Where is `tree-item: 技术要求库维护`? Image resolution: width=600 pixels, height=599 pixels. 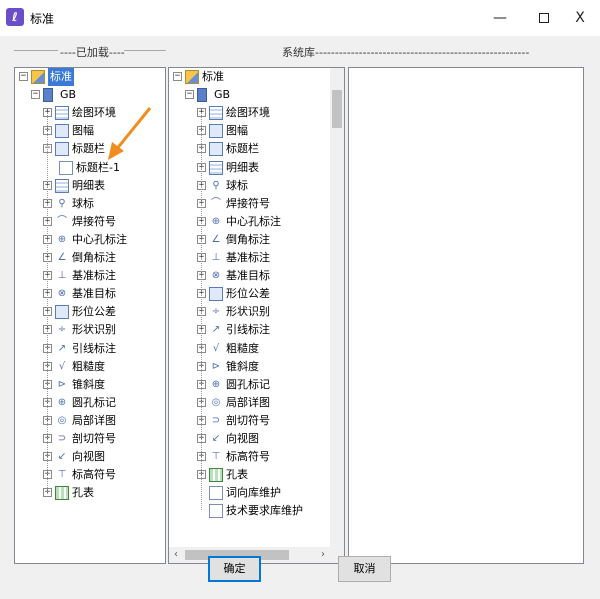
tree-item: 技术要求库维护 is located at coordinates (256, 511).